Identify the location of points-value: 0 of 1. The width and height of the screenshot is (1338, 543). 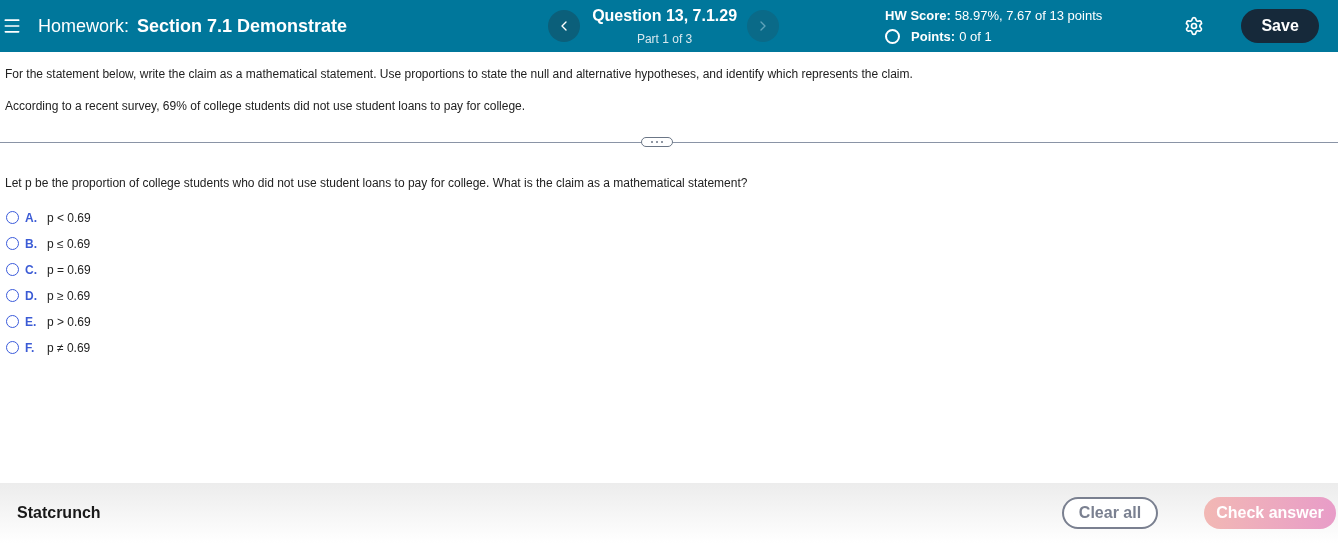
(975, 37).